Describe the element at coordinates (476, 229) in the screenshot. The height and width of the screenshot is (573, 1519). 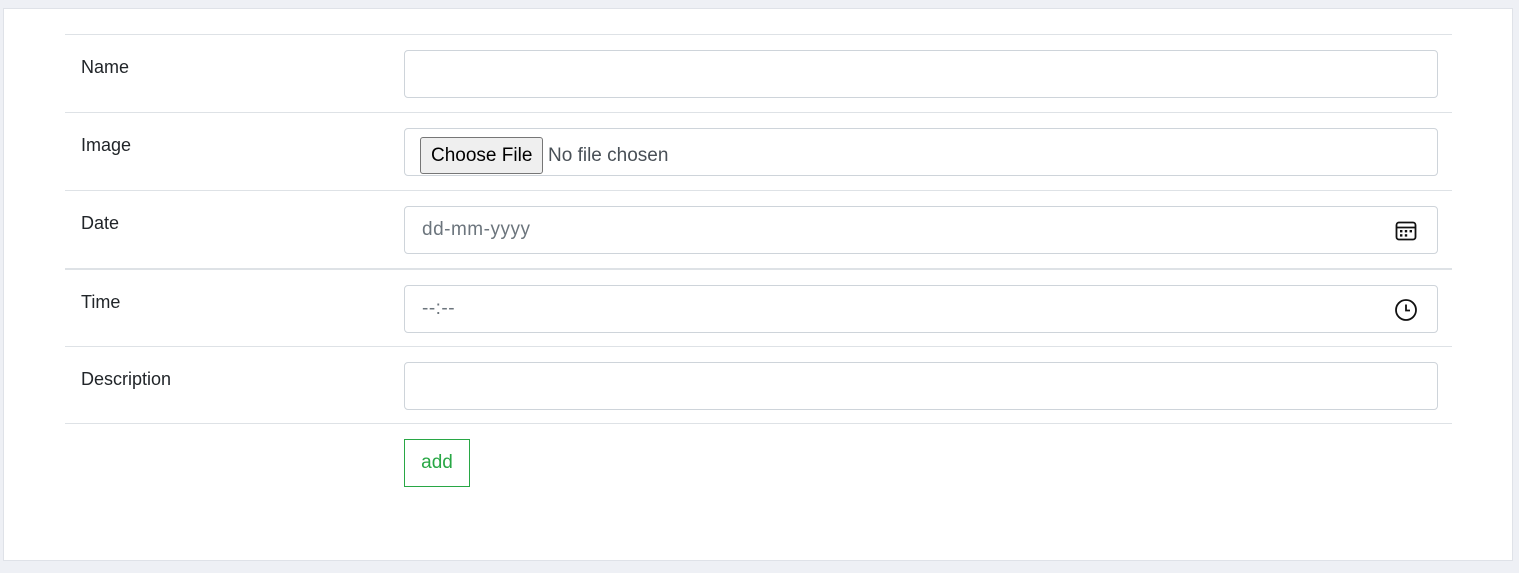
I see `date-placeholder: dd-mm-yyyy` at that location.